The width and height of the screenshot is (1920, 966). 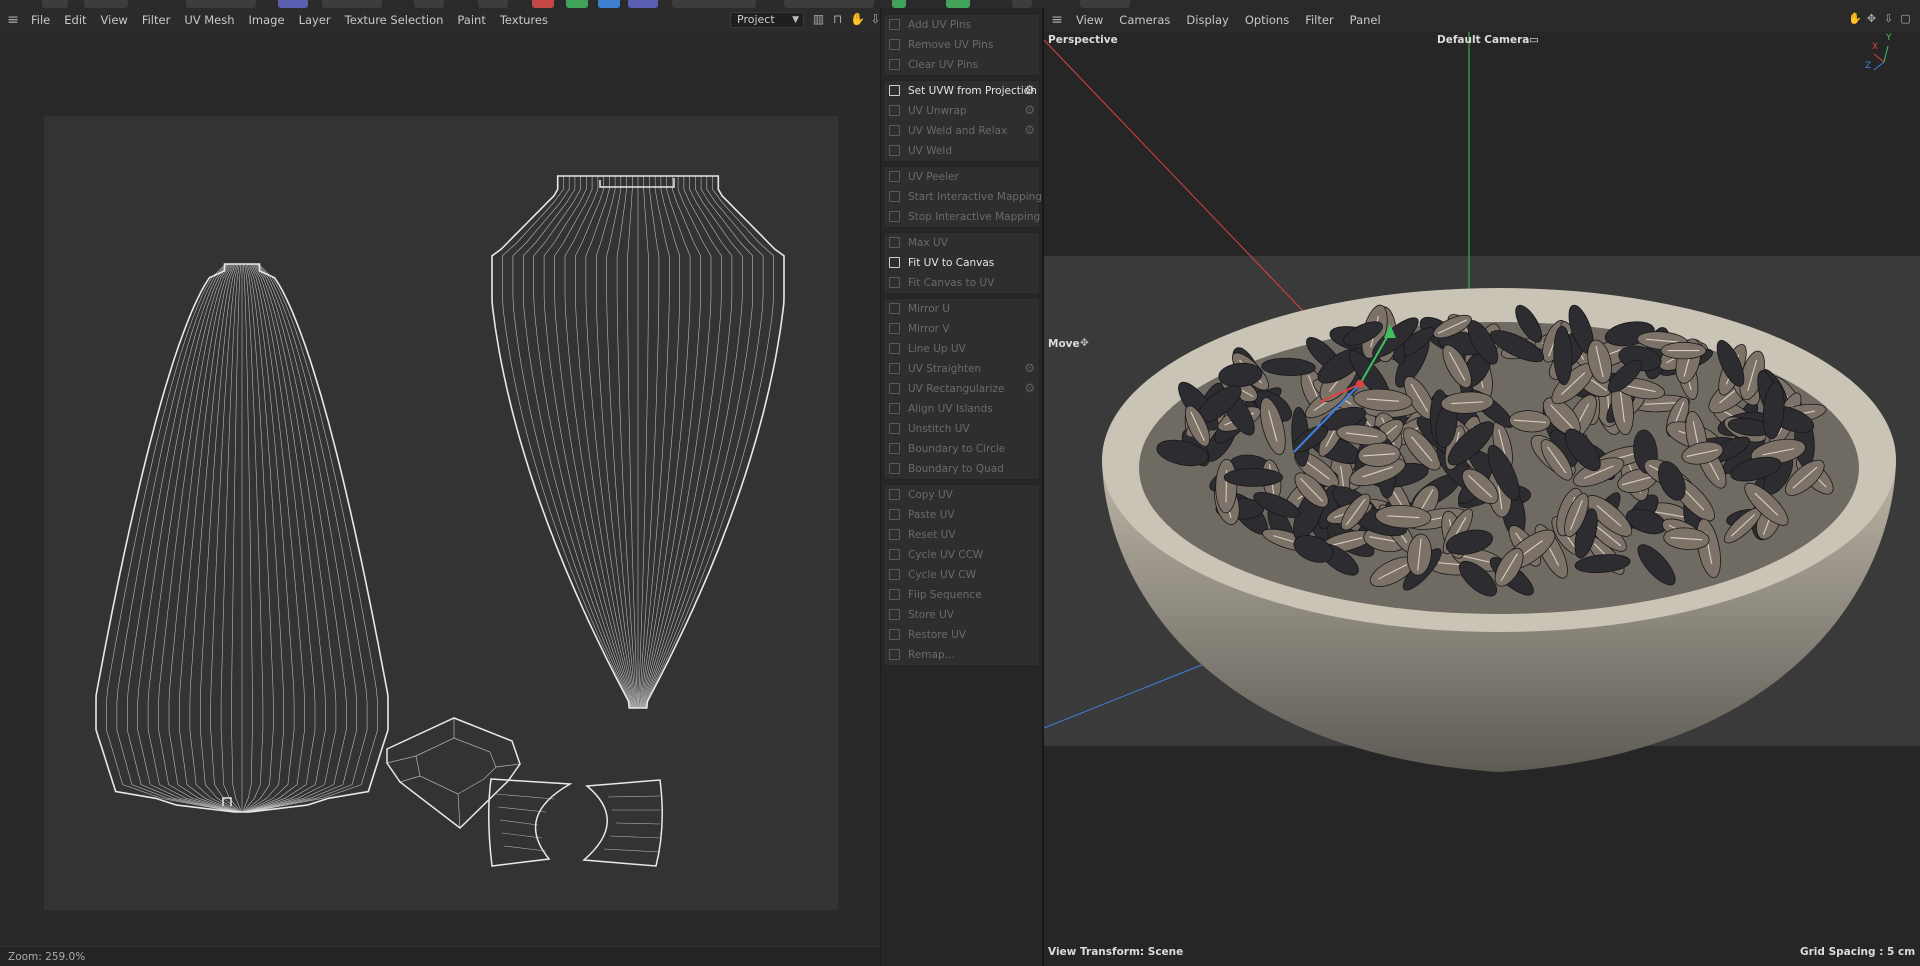 I want to click on cmd-restore-uv: Restore UV, so click(x=961, y=635).